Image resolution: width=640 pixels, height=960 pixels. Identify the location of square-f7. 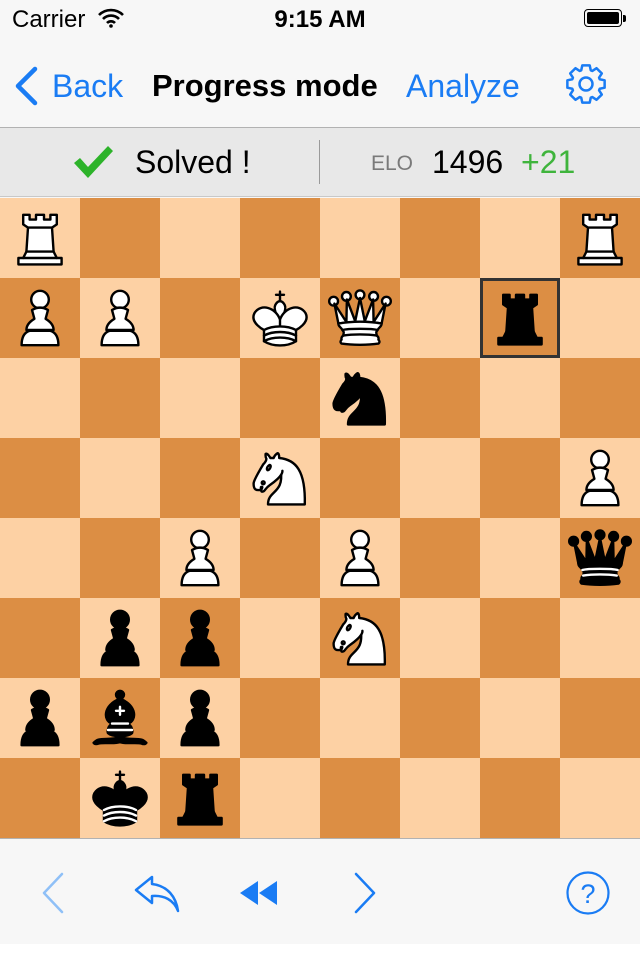
(440, 318).